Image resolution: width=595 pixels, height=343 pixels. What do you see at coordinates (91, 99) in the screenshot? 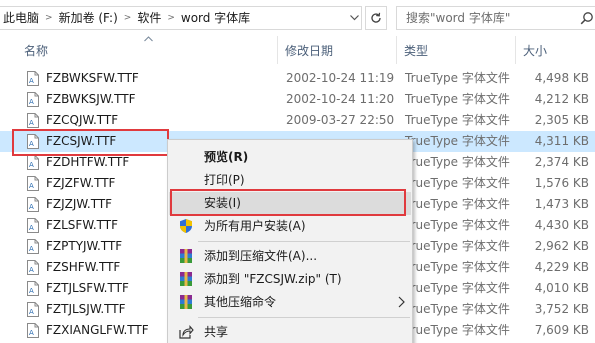
I see `file-name: FZBWKSJW.TTF` at bounding box center [91, 99].